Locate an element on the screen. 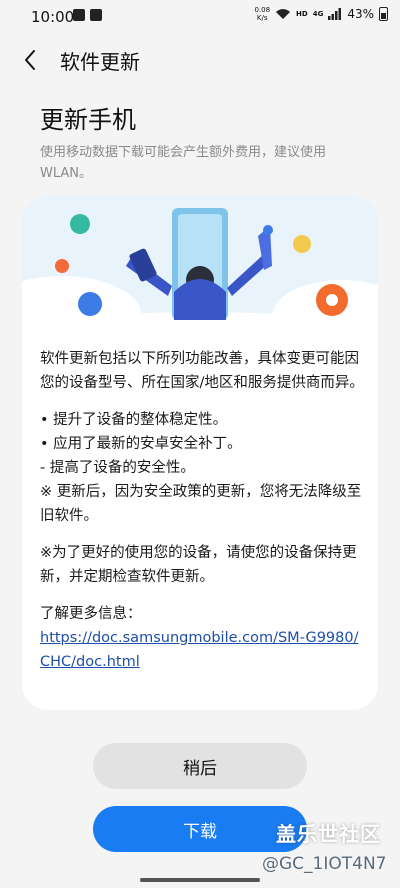  hd-label: HD is located at coordinates (302, 14).